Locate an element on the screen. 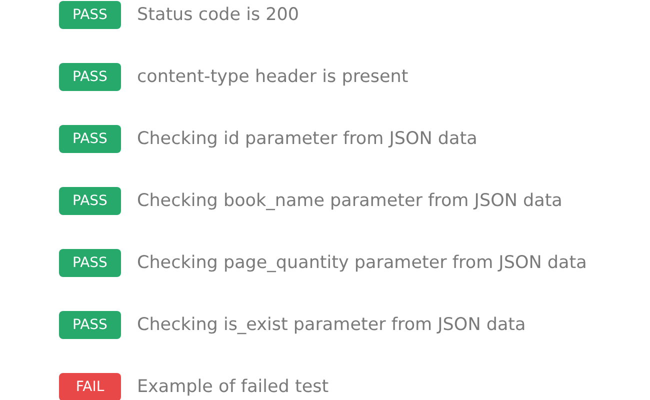 This screenshot has width=650, height=400. test-name: Checking id parameter from JSON data is located at coordinates (307, 139).